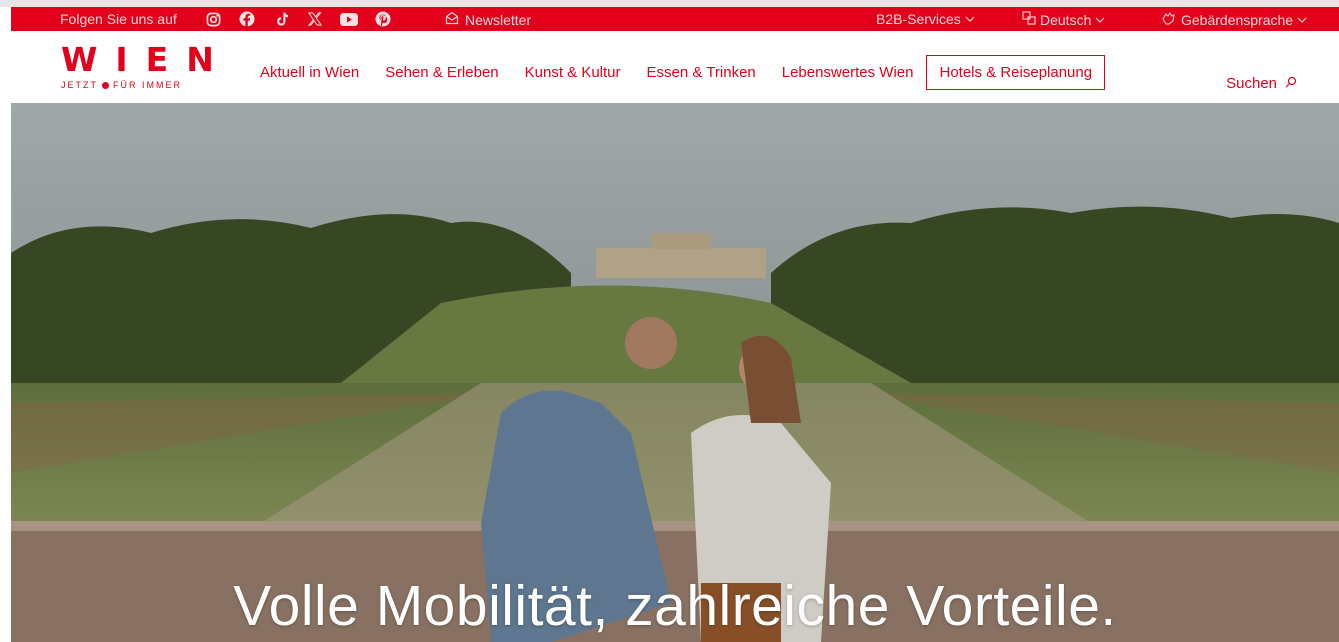 The image size is (1339, 642). What do you see at coordinates (441, 77) in the screenshot?
I see `nav-item-sehen-erleben: Sehen & Erleben` at bounding box center [441, 77].